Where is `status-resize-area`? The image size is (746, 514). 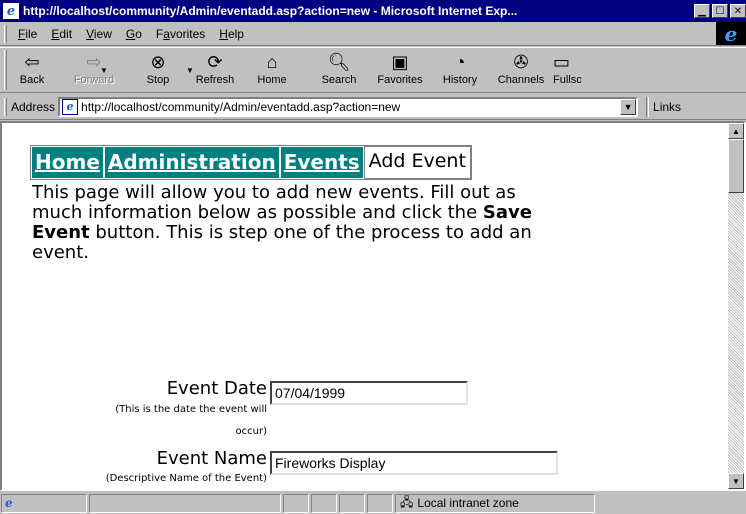
status-resize-area is located at coordinates (668, 503).